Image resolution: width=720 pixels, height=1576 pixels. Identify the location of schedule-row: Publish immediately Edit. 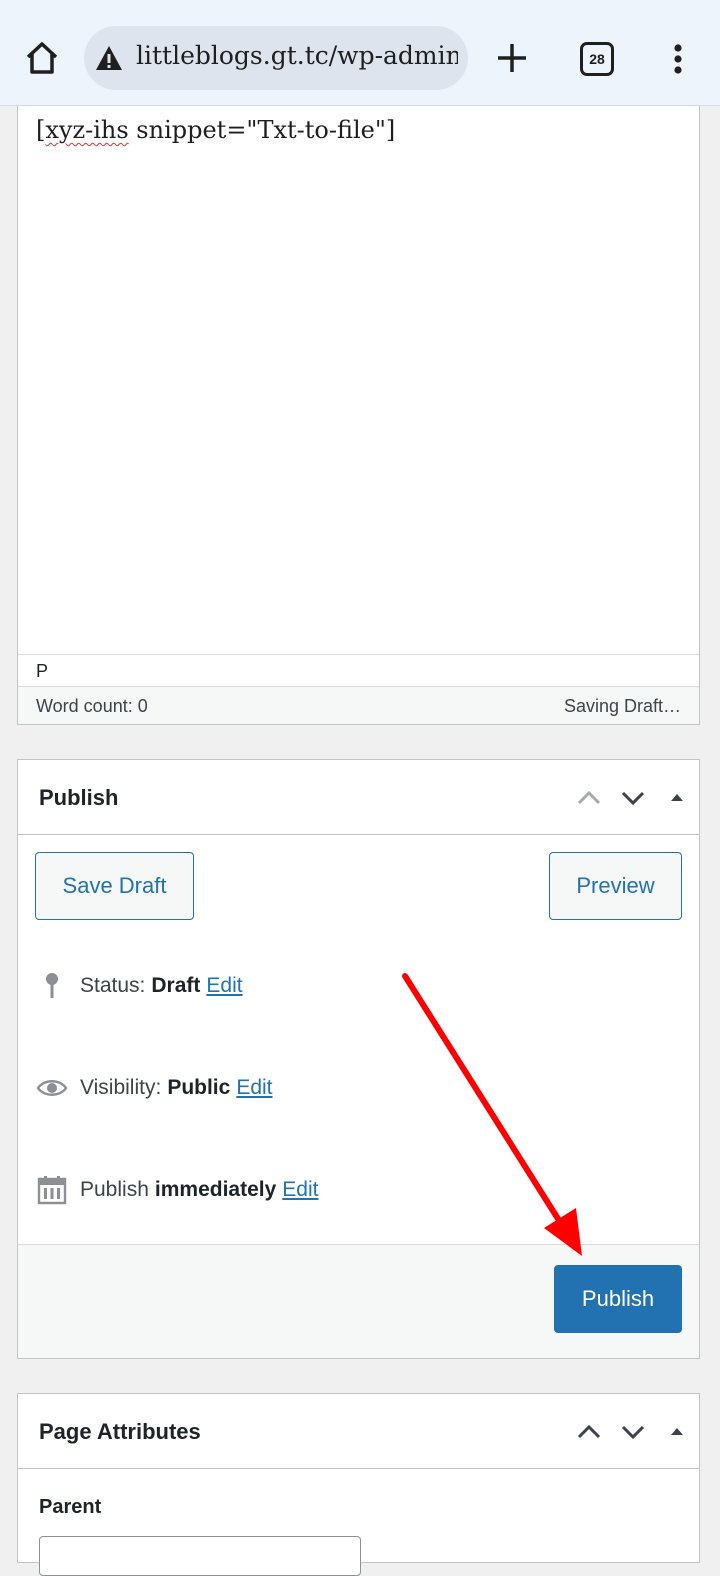
(176, 1190).